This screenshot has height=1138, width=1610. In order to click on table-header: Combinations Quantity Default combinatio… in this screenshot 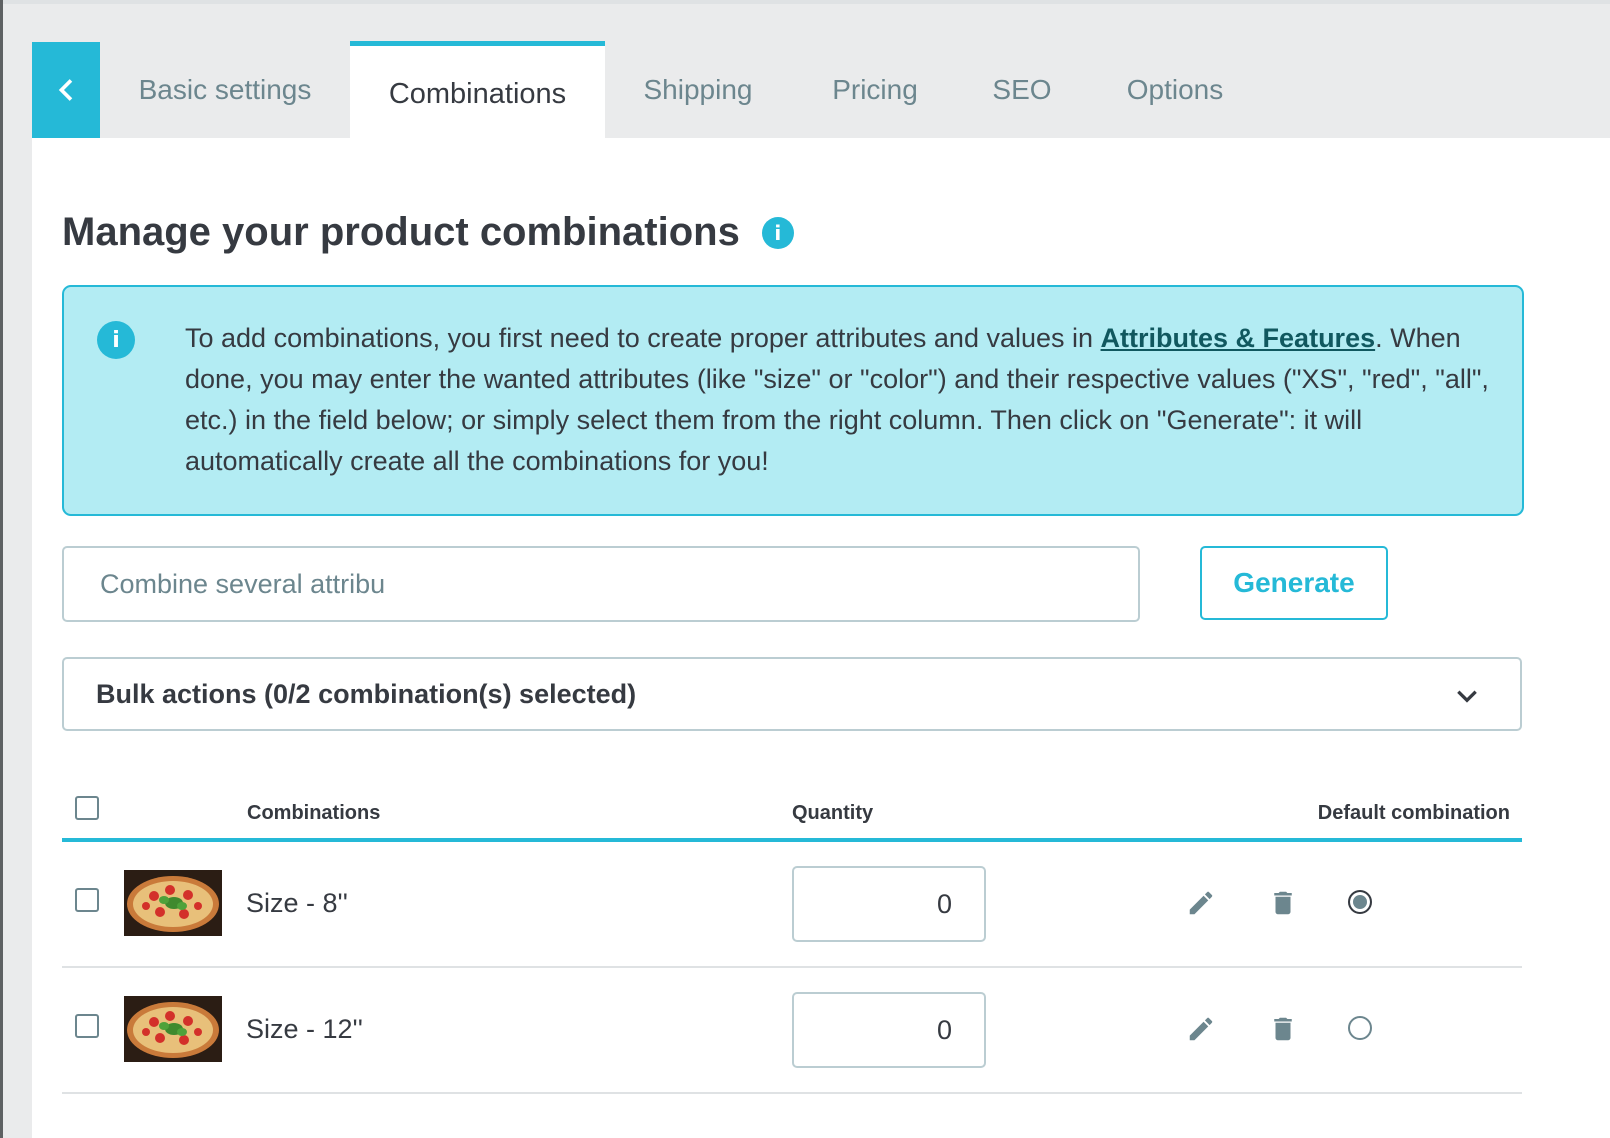, I will do `click(792, 810)`.